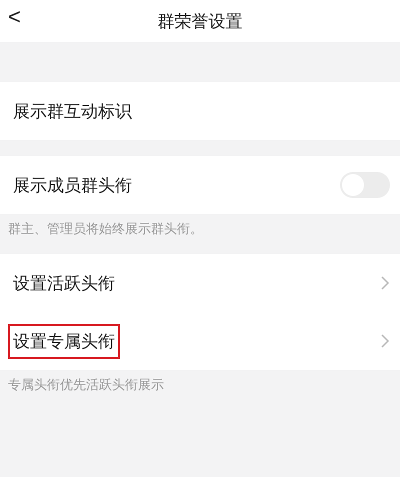  What do you see at coordinates (64, 283) in the screenshot?
I see `setting-label: 设置活跃头衔` at bounding box center [64, 283].